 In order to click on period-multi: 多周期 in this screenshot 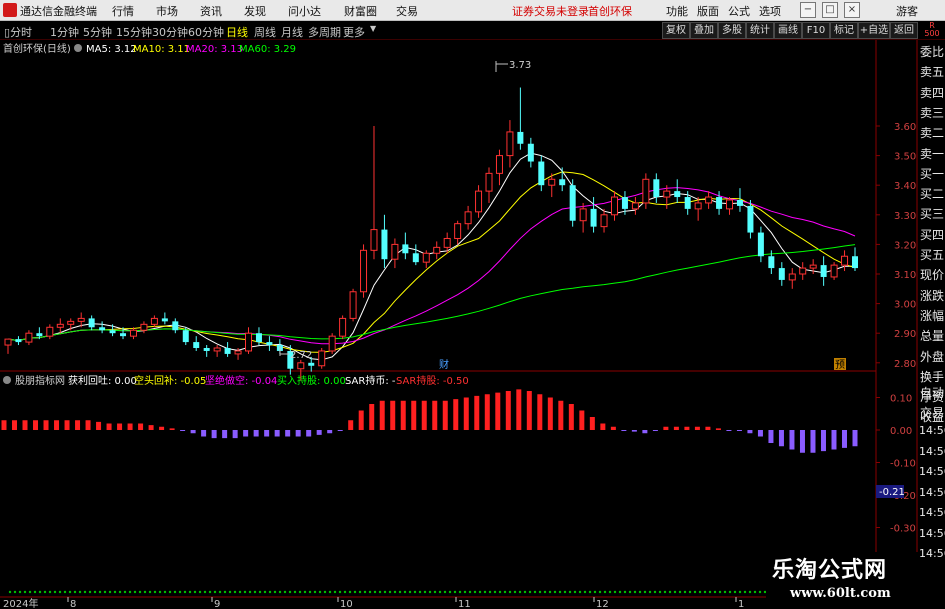, I will do `click(324, 32)`.